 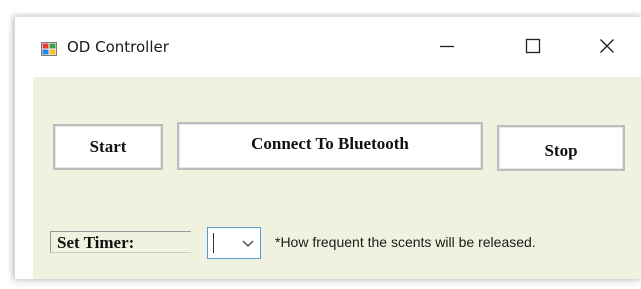 What do you see at coordinates (118, 47) in the screenshot?
I see `window-title: OD Controller` at bounding box center [118, 47].